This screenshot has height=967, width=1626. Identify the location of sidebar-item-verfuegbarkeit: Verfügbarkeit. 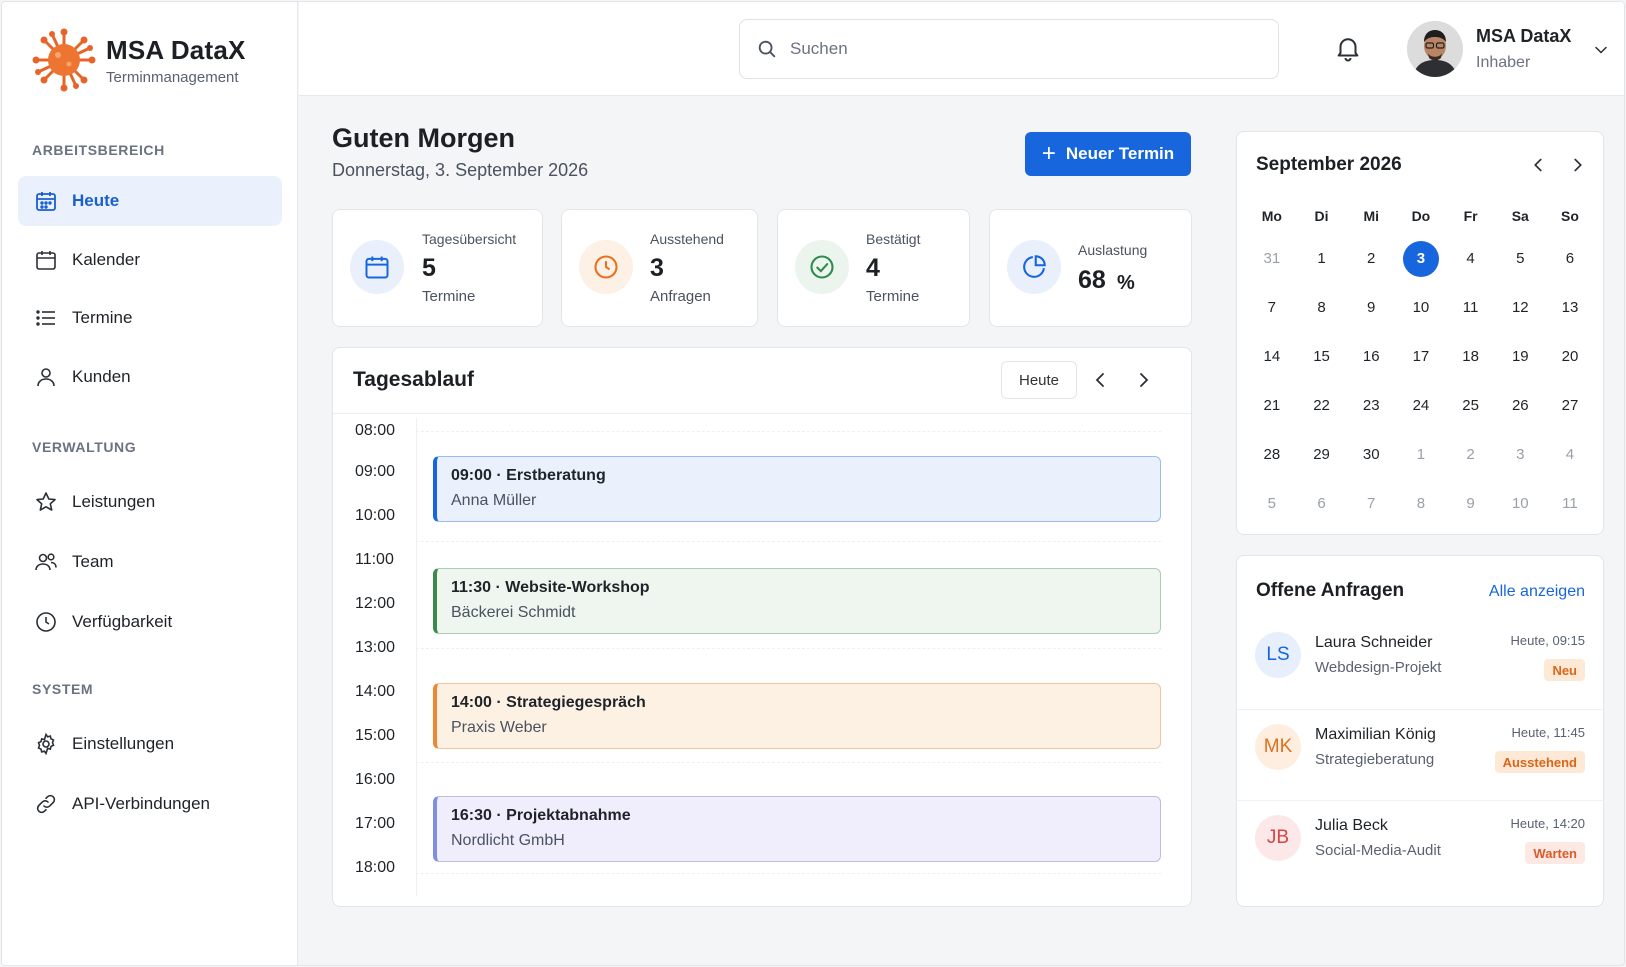
(150, 622).